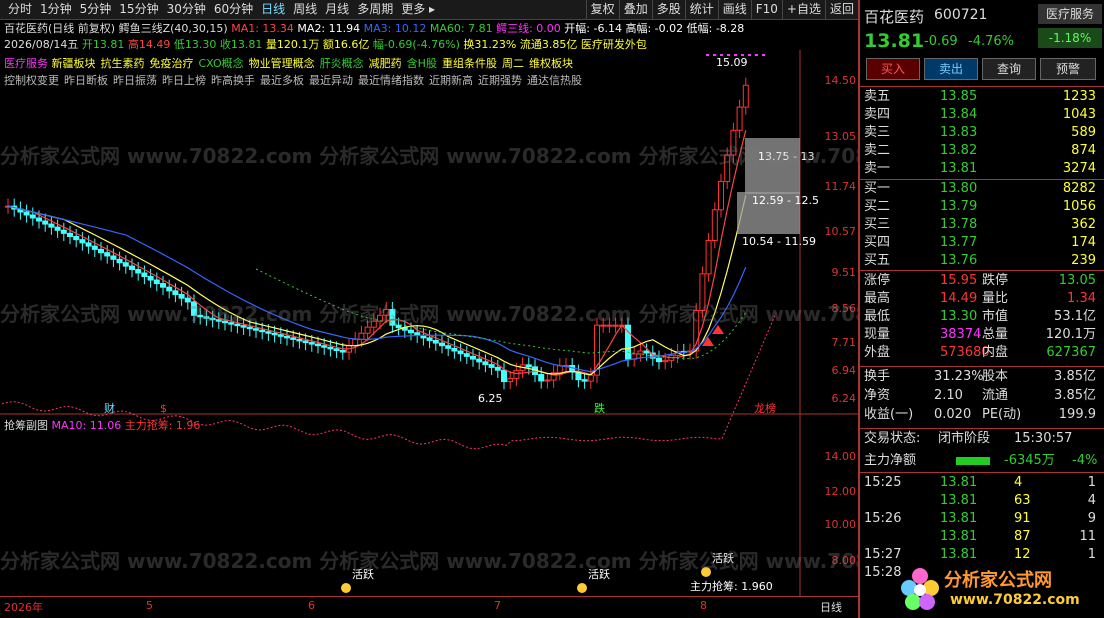 The height and width of the screenshot is (618, 1104). I want to click on period-tab-8: 月线, so click(337, 9).